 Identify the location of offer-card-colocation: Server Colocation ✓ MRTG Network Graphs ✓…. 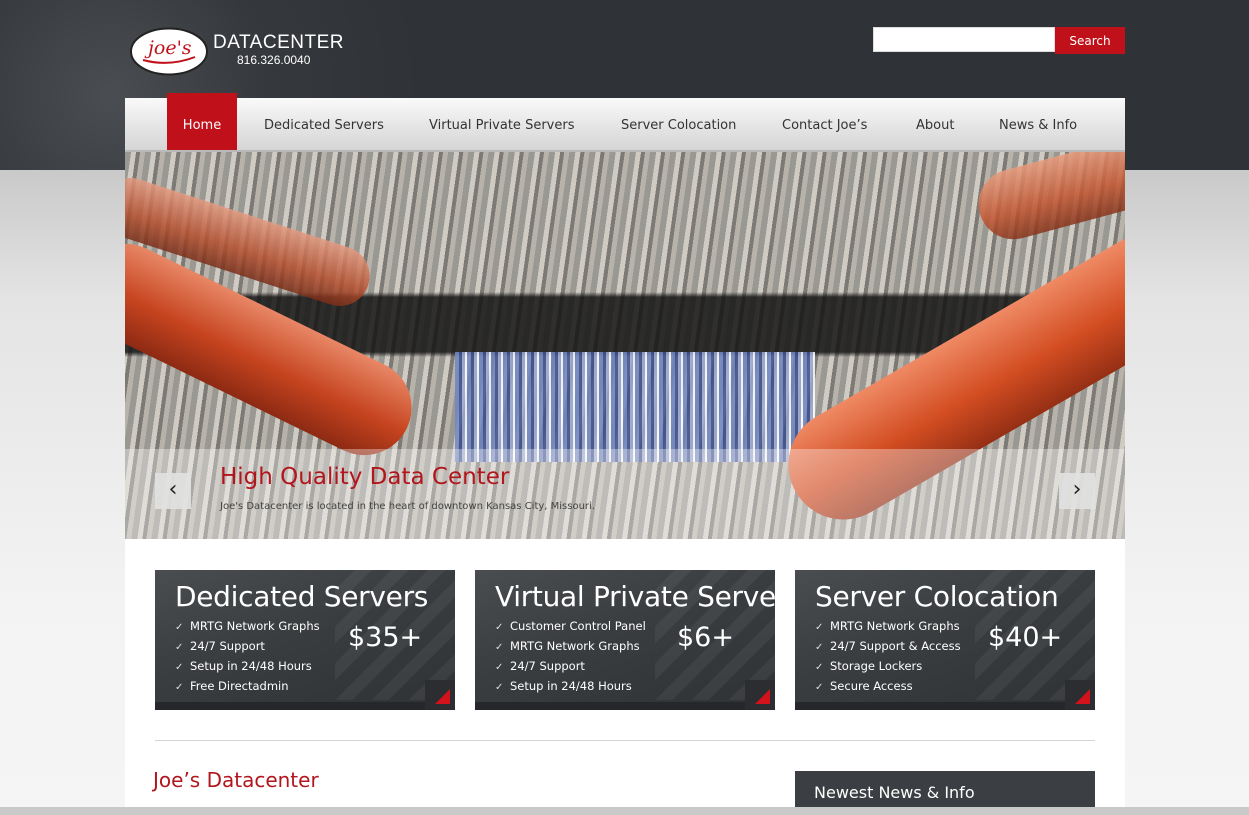
(945, 640).